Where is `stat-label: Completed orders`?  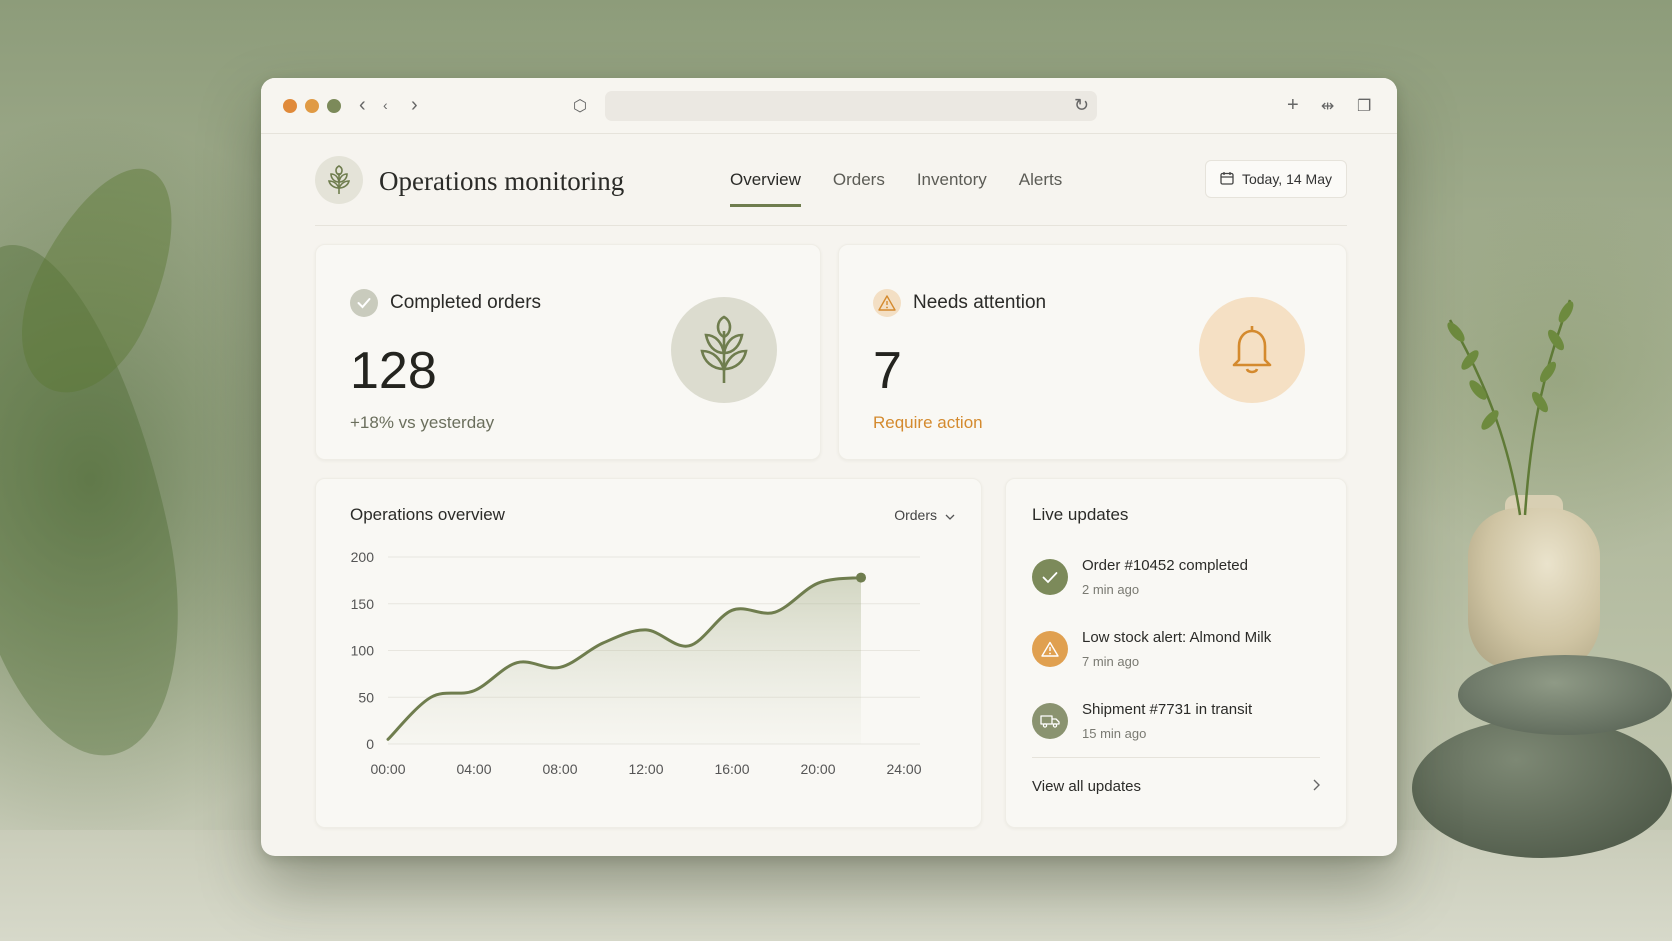 stat-label: Completed orders is located at coordinates (466, 302).